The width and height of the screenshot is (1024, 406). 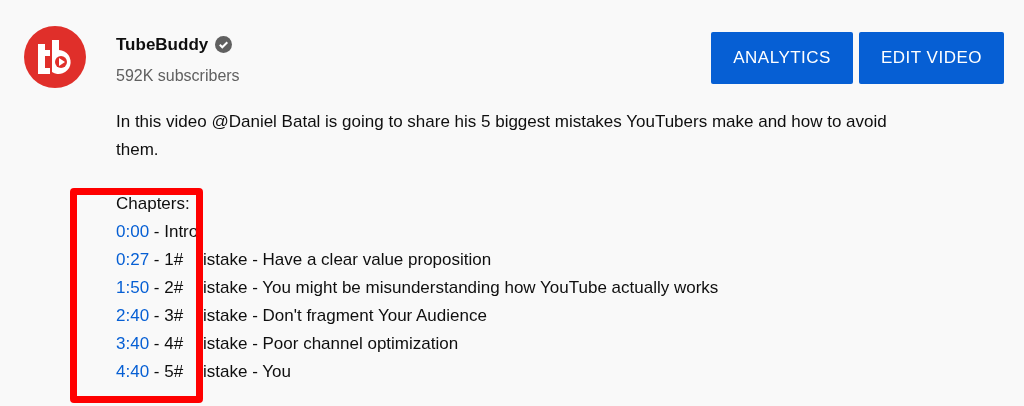 What do you see at coordinates (133, 259) in the screenshot?
I see `timestamp-link: 0:27` at bounding box center [133, 259].